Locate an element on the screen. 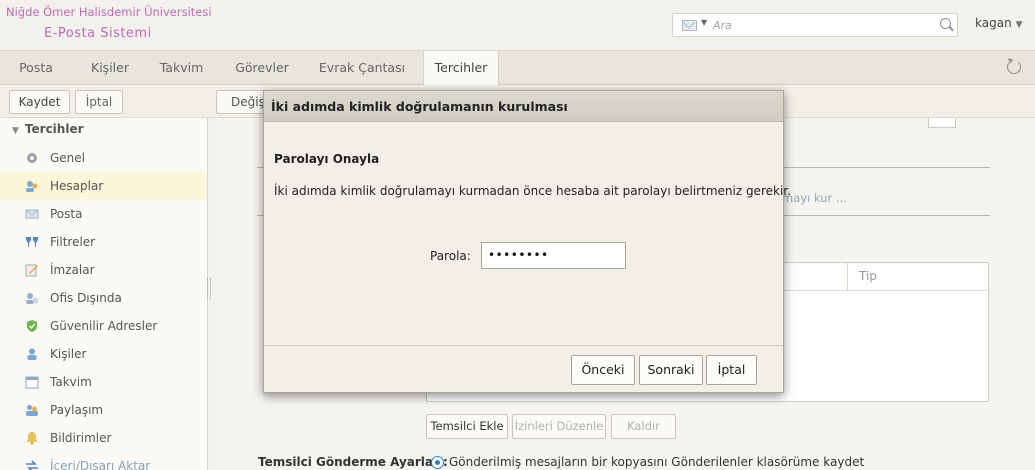  search-input: Ara is located at coordinates (722, 25).